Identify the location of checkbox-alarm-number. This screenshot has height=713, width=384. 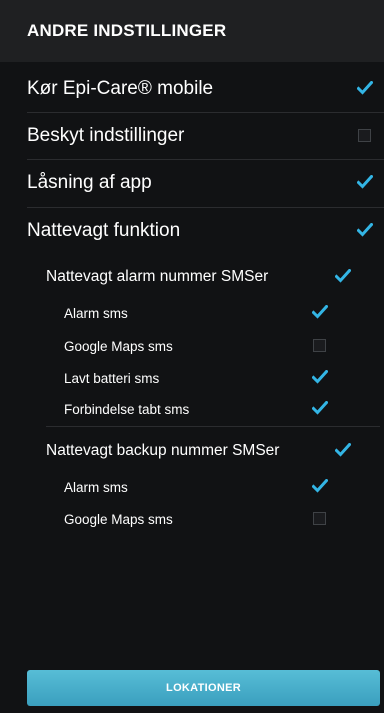
(343, 276).